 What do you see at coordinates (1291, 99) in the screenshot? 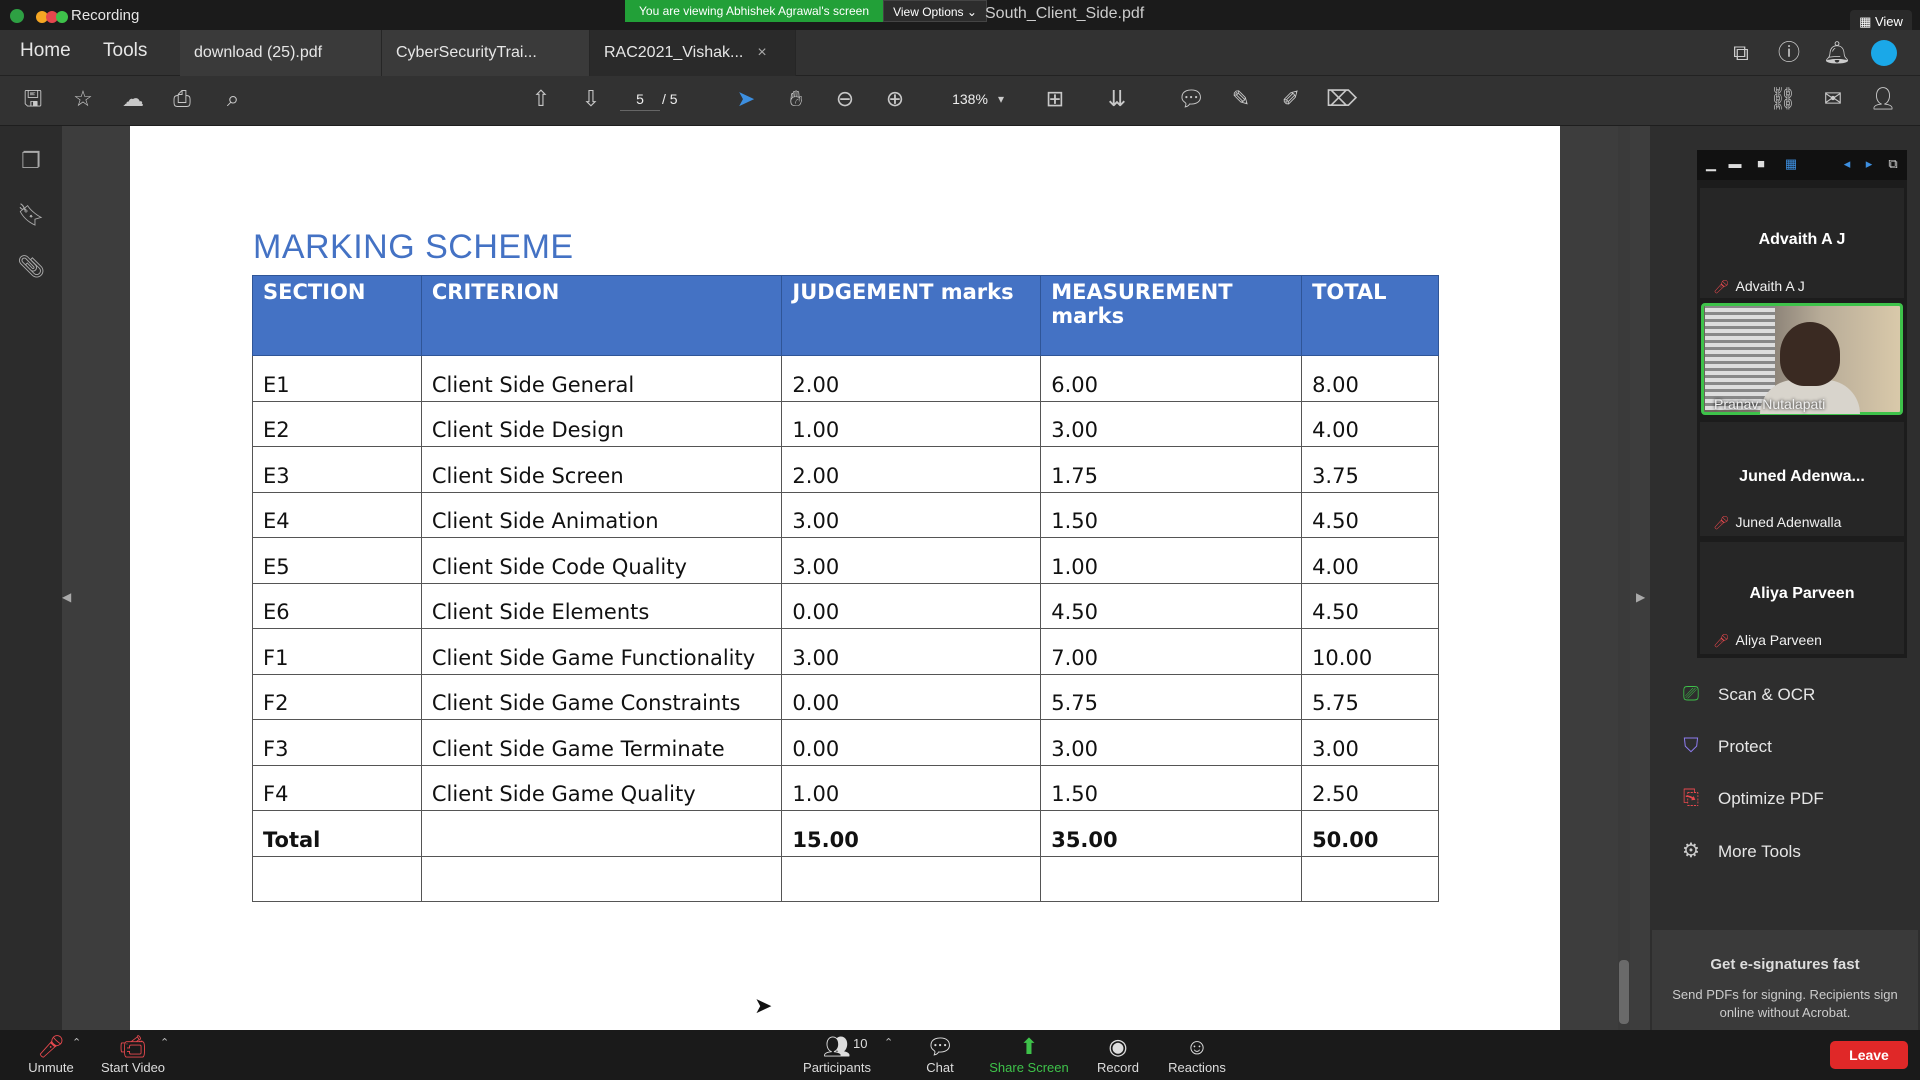
I see `draw-icon: ✐` at bounding box center [1291, 99].